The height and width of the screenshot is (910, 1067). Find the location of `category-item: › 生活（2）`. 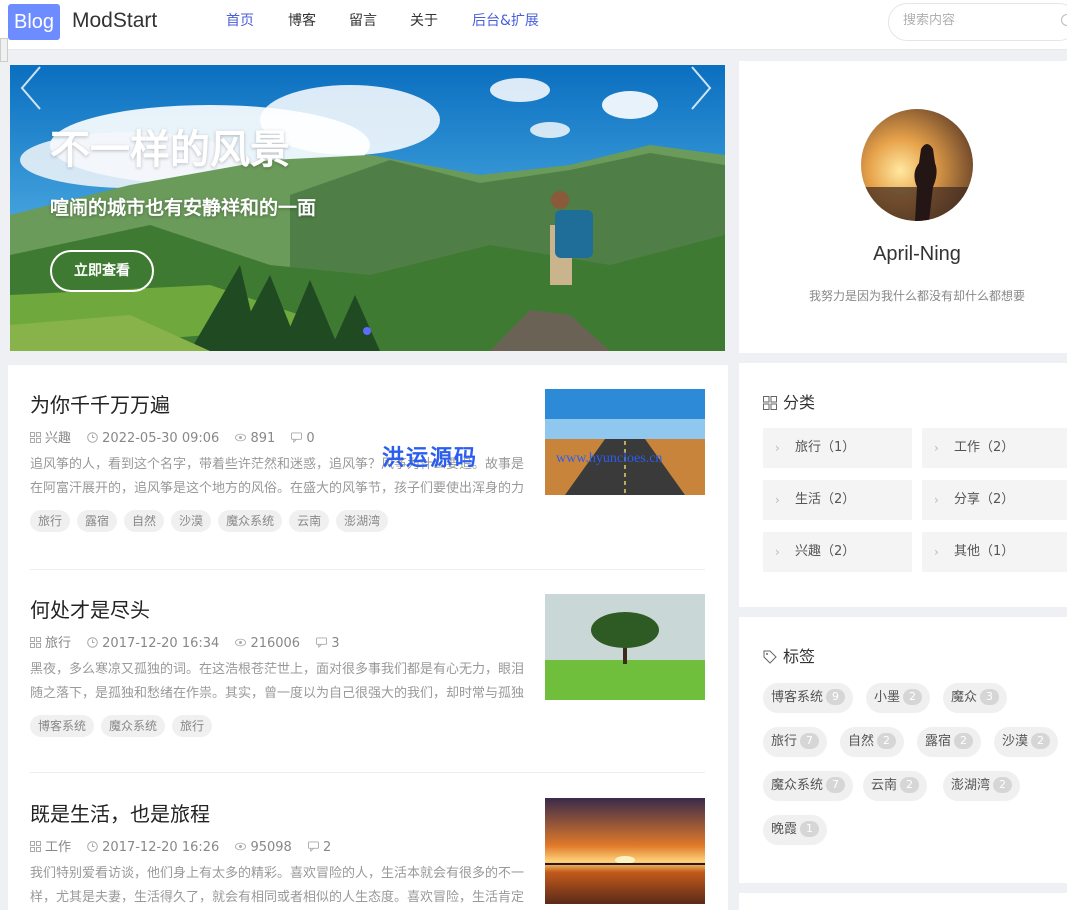

category-item: › 生活（2） is located at coordinates (837, 500).